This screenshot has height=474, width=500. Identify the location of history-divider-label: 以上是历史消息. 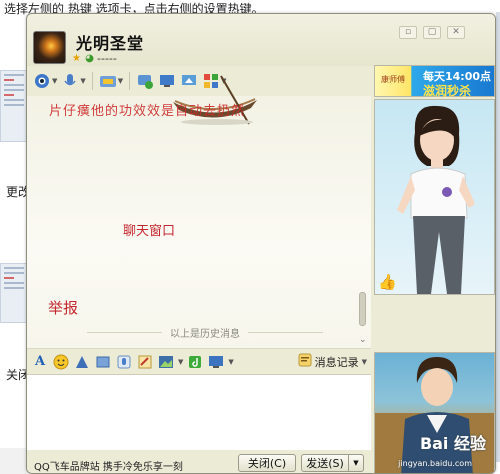
(205, 334).